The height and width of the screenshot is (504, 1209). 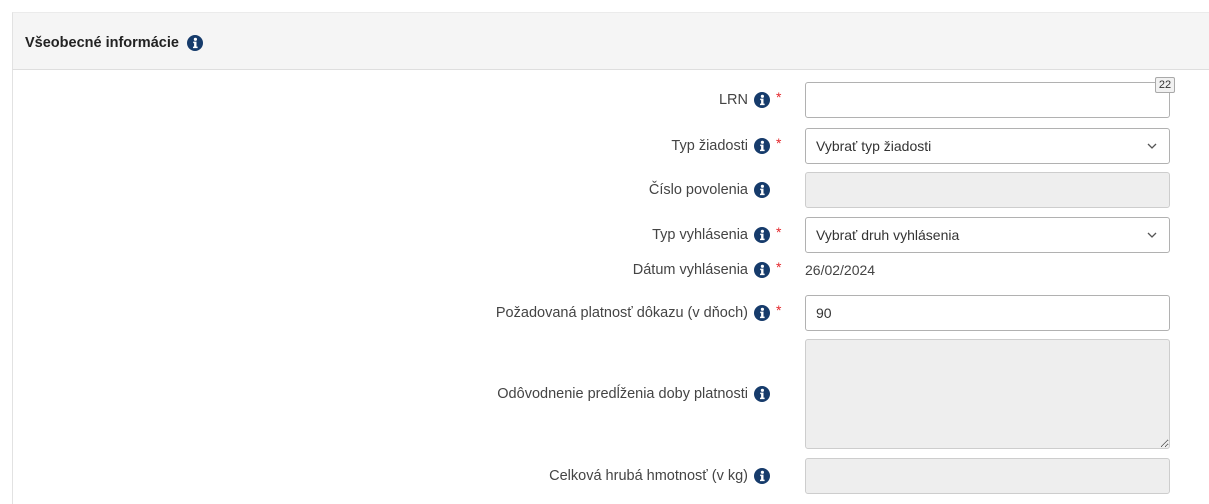 What do you see at coordinates (700, 235) in the screenshot?
I see `field-label-typ-vyhlasenia: Typ vyhlásenia` at bounding box center [700, 235].